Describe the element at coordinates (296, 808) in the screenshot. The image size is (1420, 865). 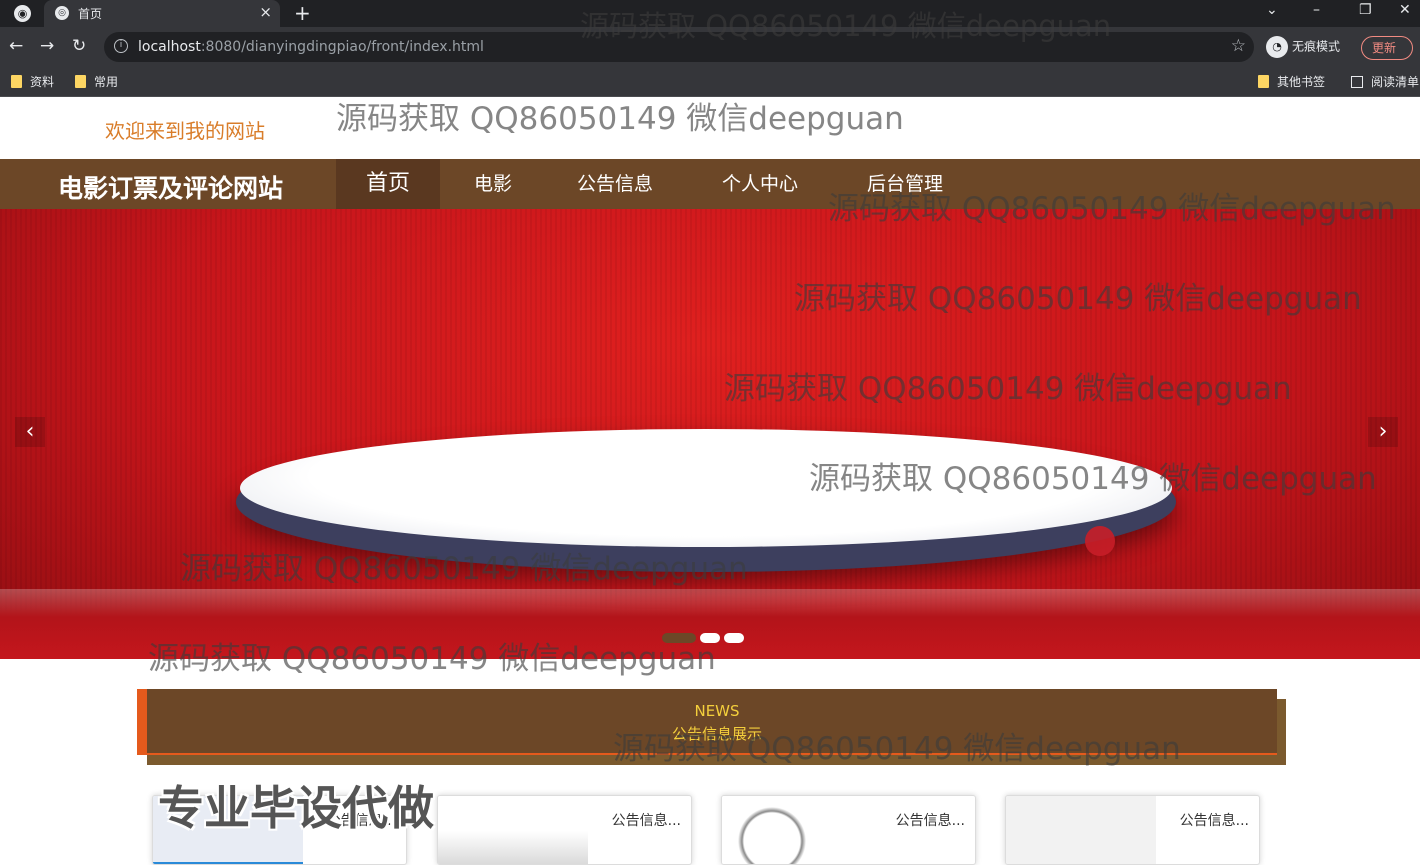
I see `ad-overlay-text: 专业毕设代做` at that location.